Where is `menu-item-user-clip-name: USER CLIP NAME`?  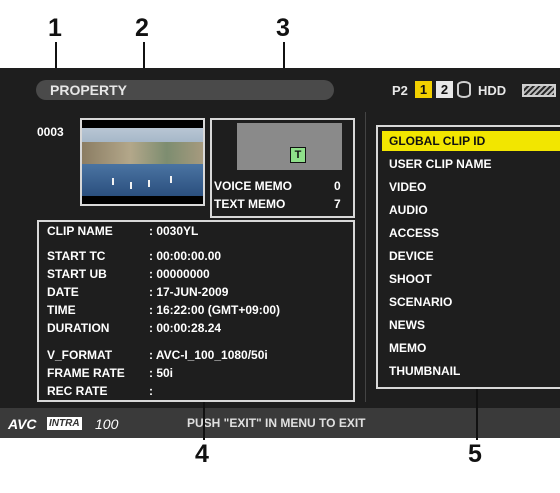
menu-item-user-clip-name: USER CLIP NAME is located at coordinates (471, 164).